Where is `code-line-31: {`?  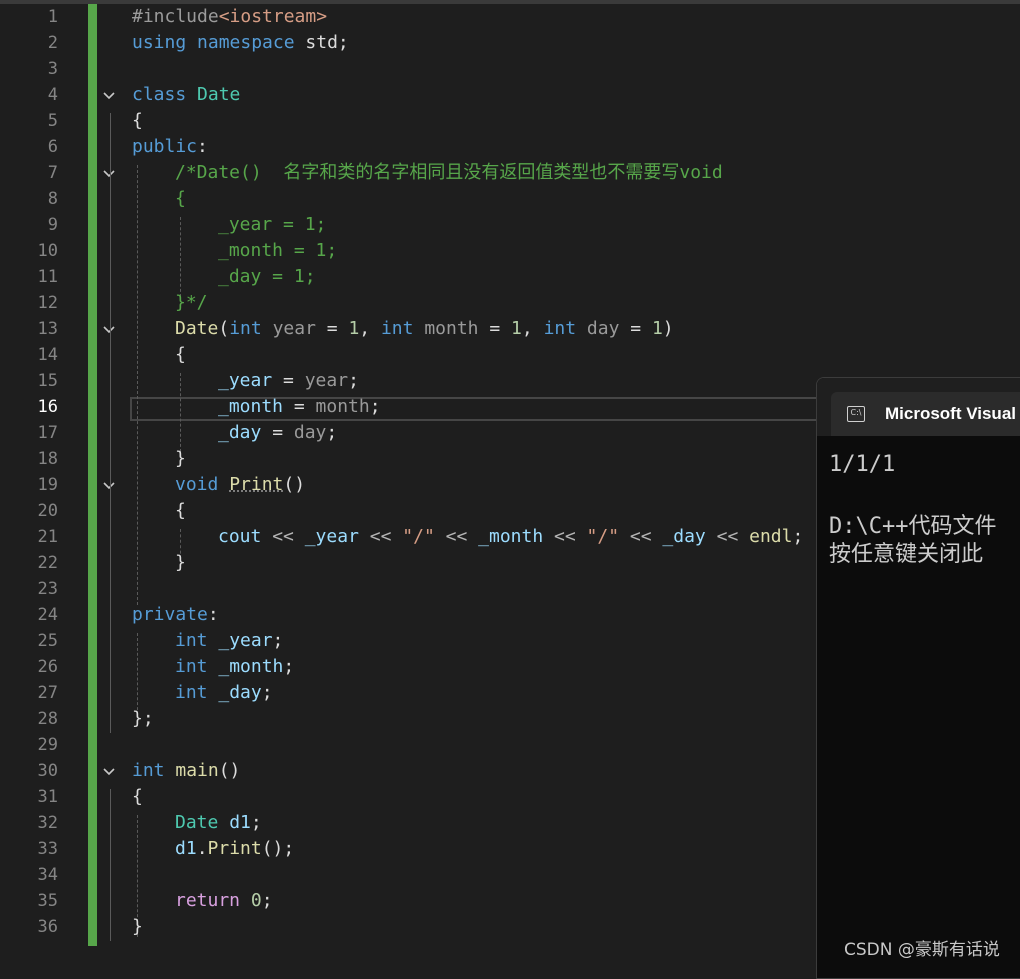 code-line-31: { is located at coordinates (137, 797).